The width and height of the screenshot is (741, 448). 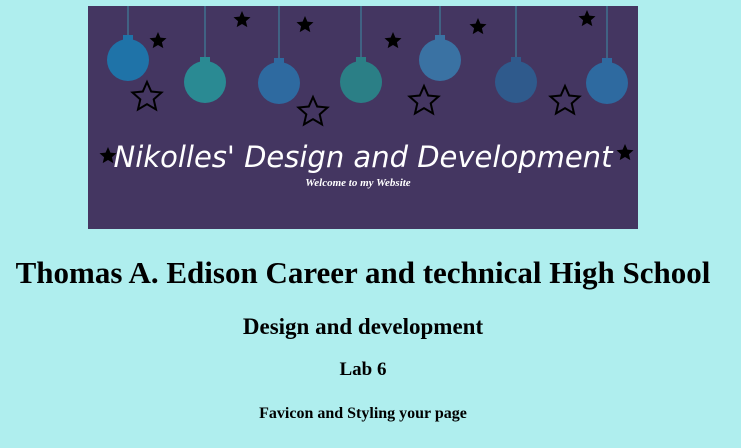 What do you see at coordinates (358, 183) in the screenshot?
I see `banner-subtitle: Welcome to my Website` at bounding box center [358, 183].